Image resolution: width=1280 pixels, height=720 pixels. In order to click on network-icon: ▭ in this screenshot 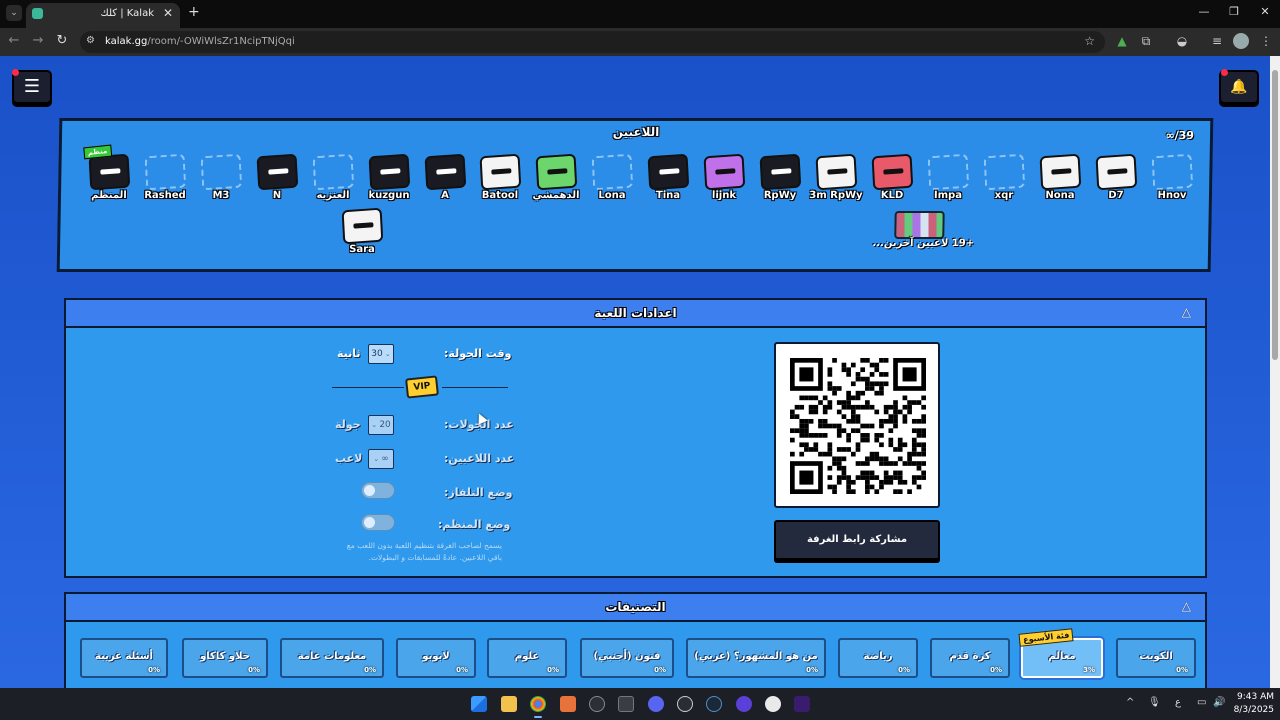, I will do `click(1201, 702)`.